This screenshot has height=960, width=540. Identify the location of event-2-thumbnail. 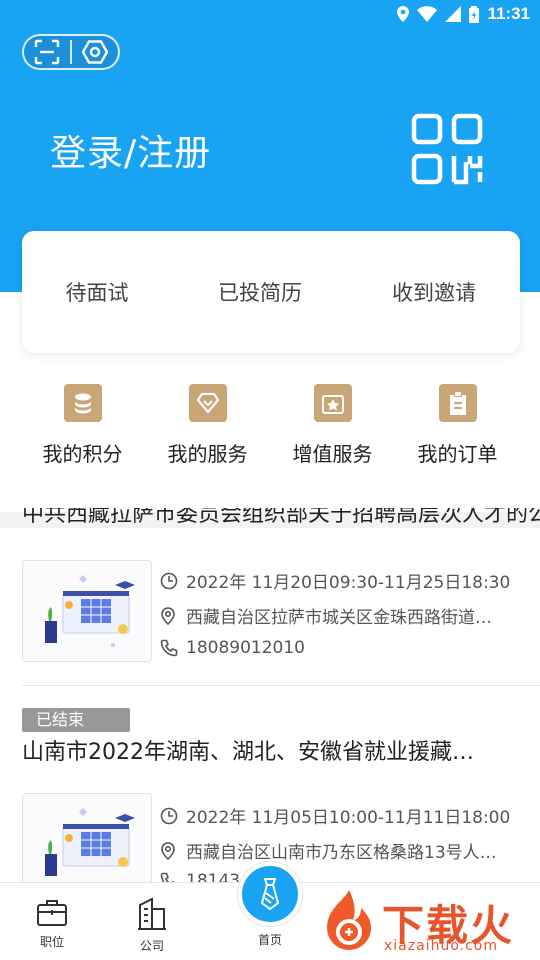
(87, 838).